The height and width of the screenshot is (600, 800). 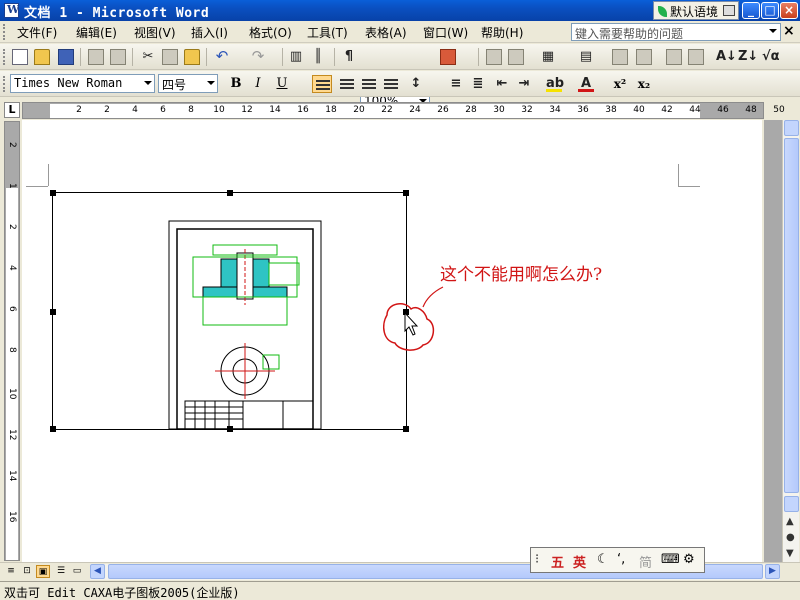 I want to click on scroll-up-icon, so click(x=791, y=128).